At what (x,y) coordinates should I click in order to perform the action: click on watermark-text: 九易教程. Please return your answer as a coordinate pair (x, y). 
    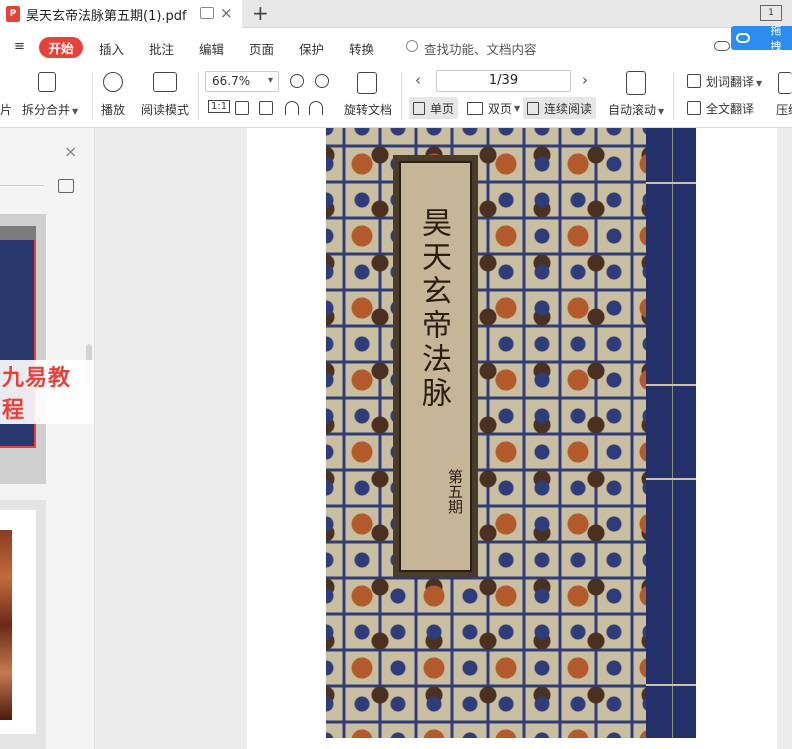
    Looking at the image, I should click on (47, 392).